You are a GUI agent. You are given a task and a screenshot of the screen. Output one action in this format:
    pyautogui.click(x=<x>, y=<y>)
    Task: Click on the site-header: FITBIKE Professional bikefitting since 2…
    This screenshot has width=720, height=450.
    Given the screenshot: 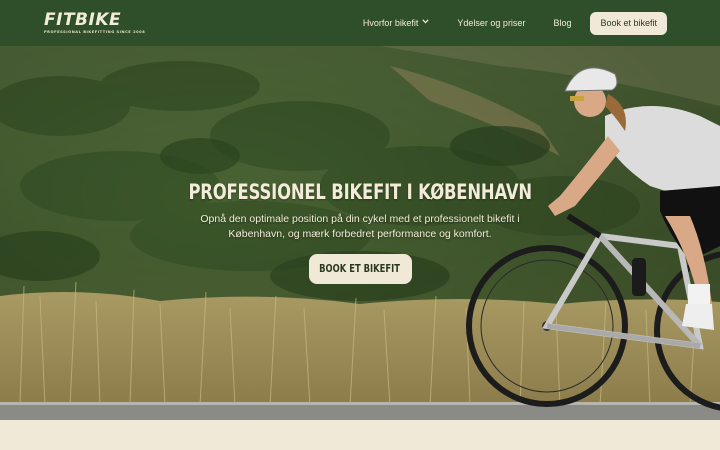 What is the action you would take?
    pyautogui.click(x=360, y=23)
    